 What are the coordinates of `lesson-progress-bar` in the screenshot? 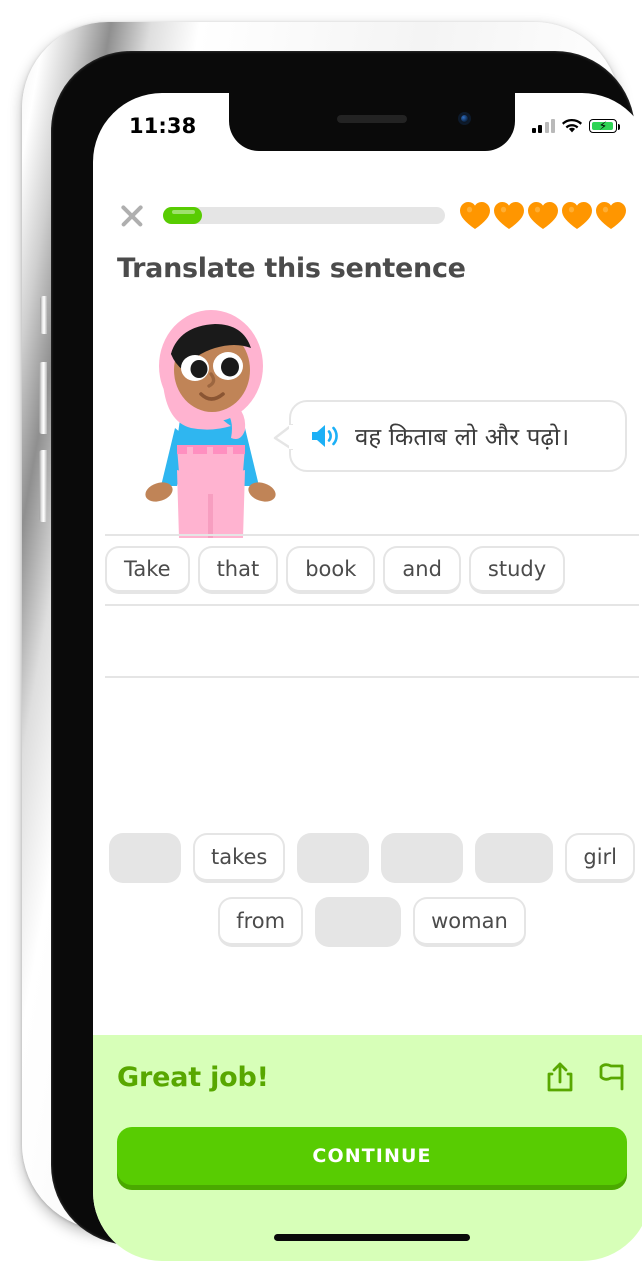 It's located at (304, 215).